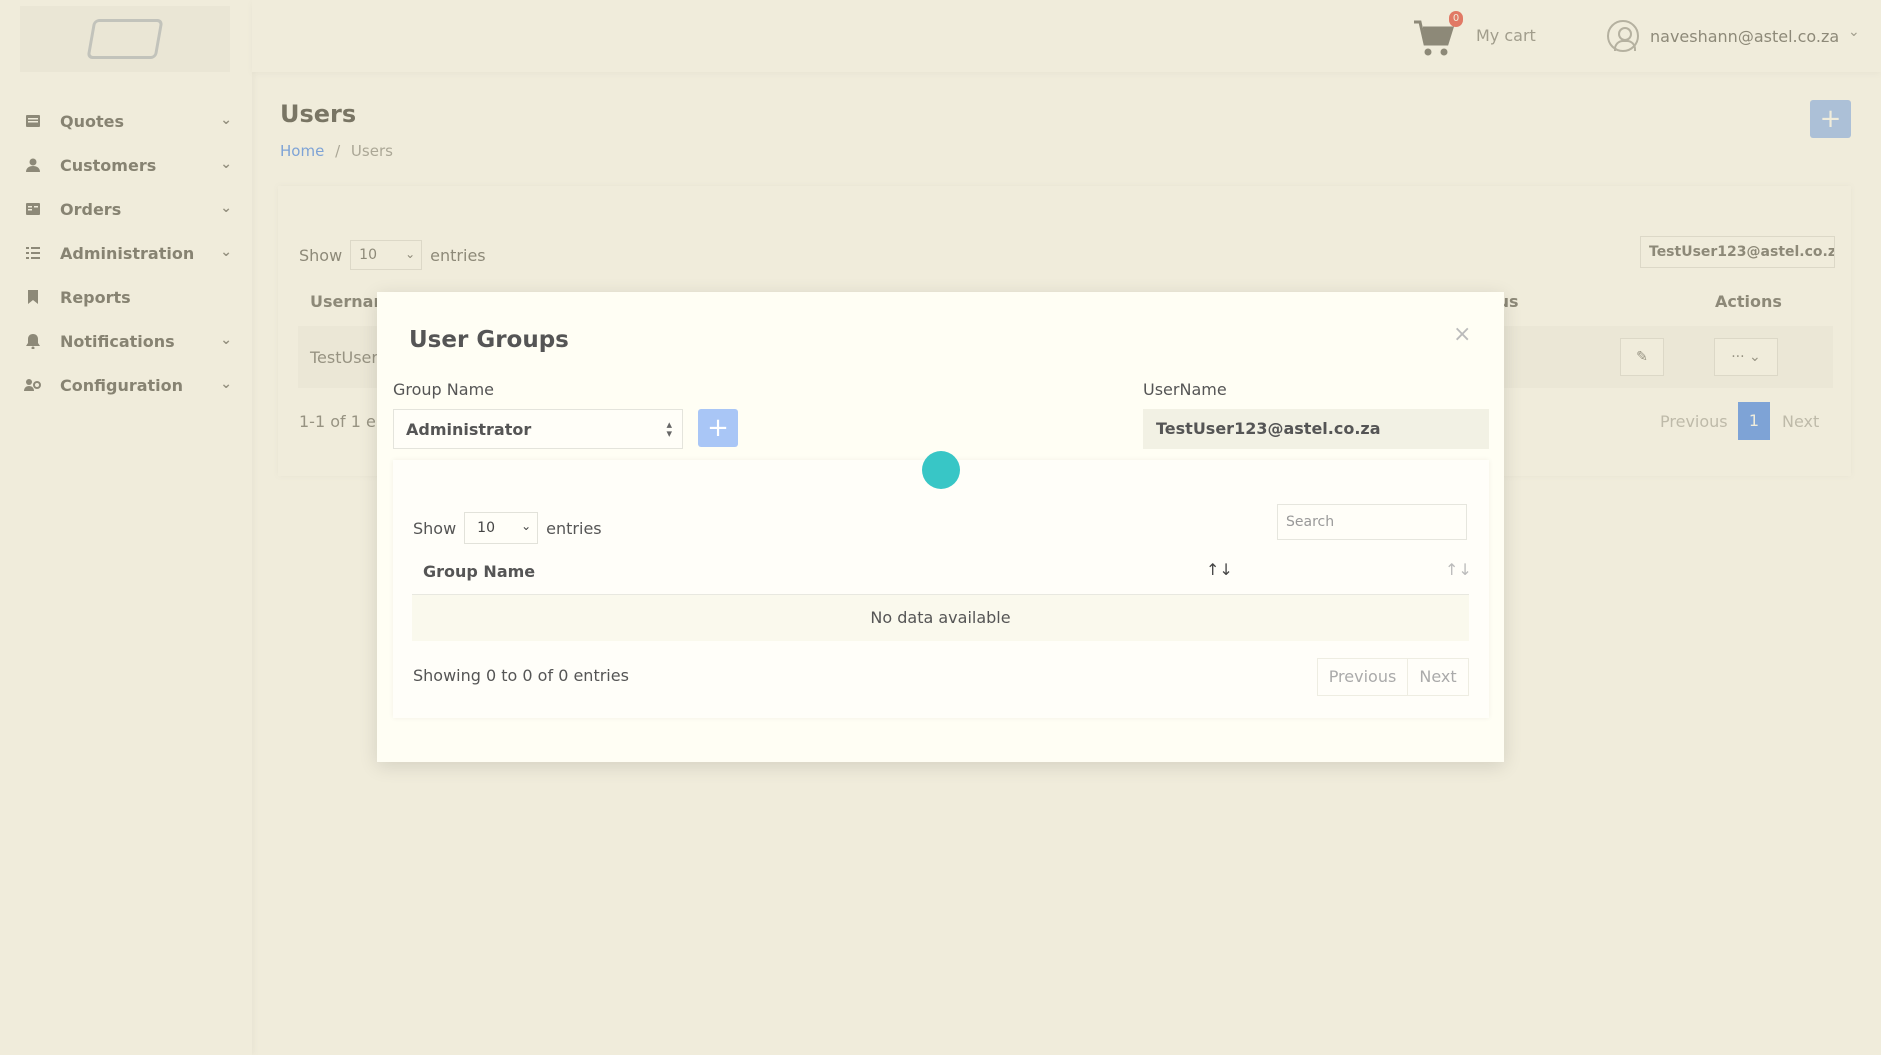 This screenshot has width=1881, height=1055. Describe the element at coordinates (501, 528) in the screenshot. I see `entries-select: 10 ⌄` at that location.